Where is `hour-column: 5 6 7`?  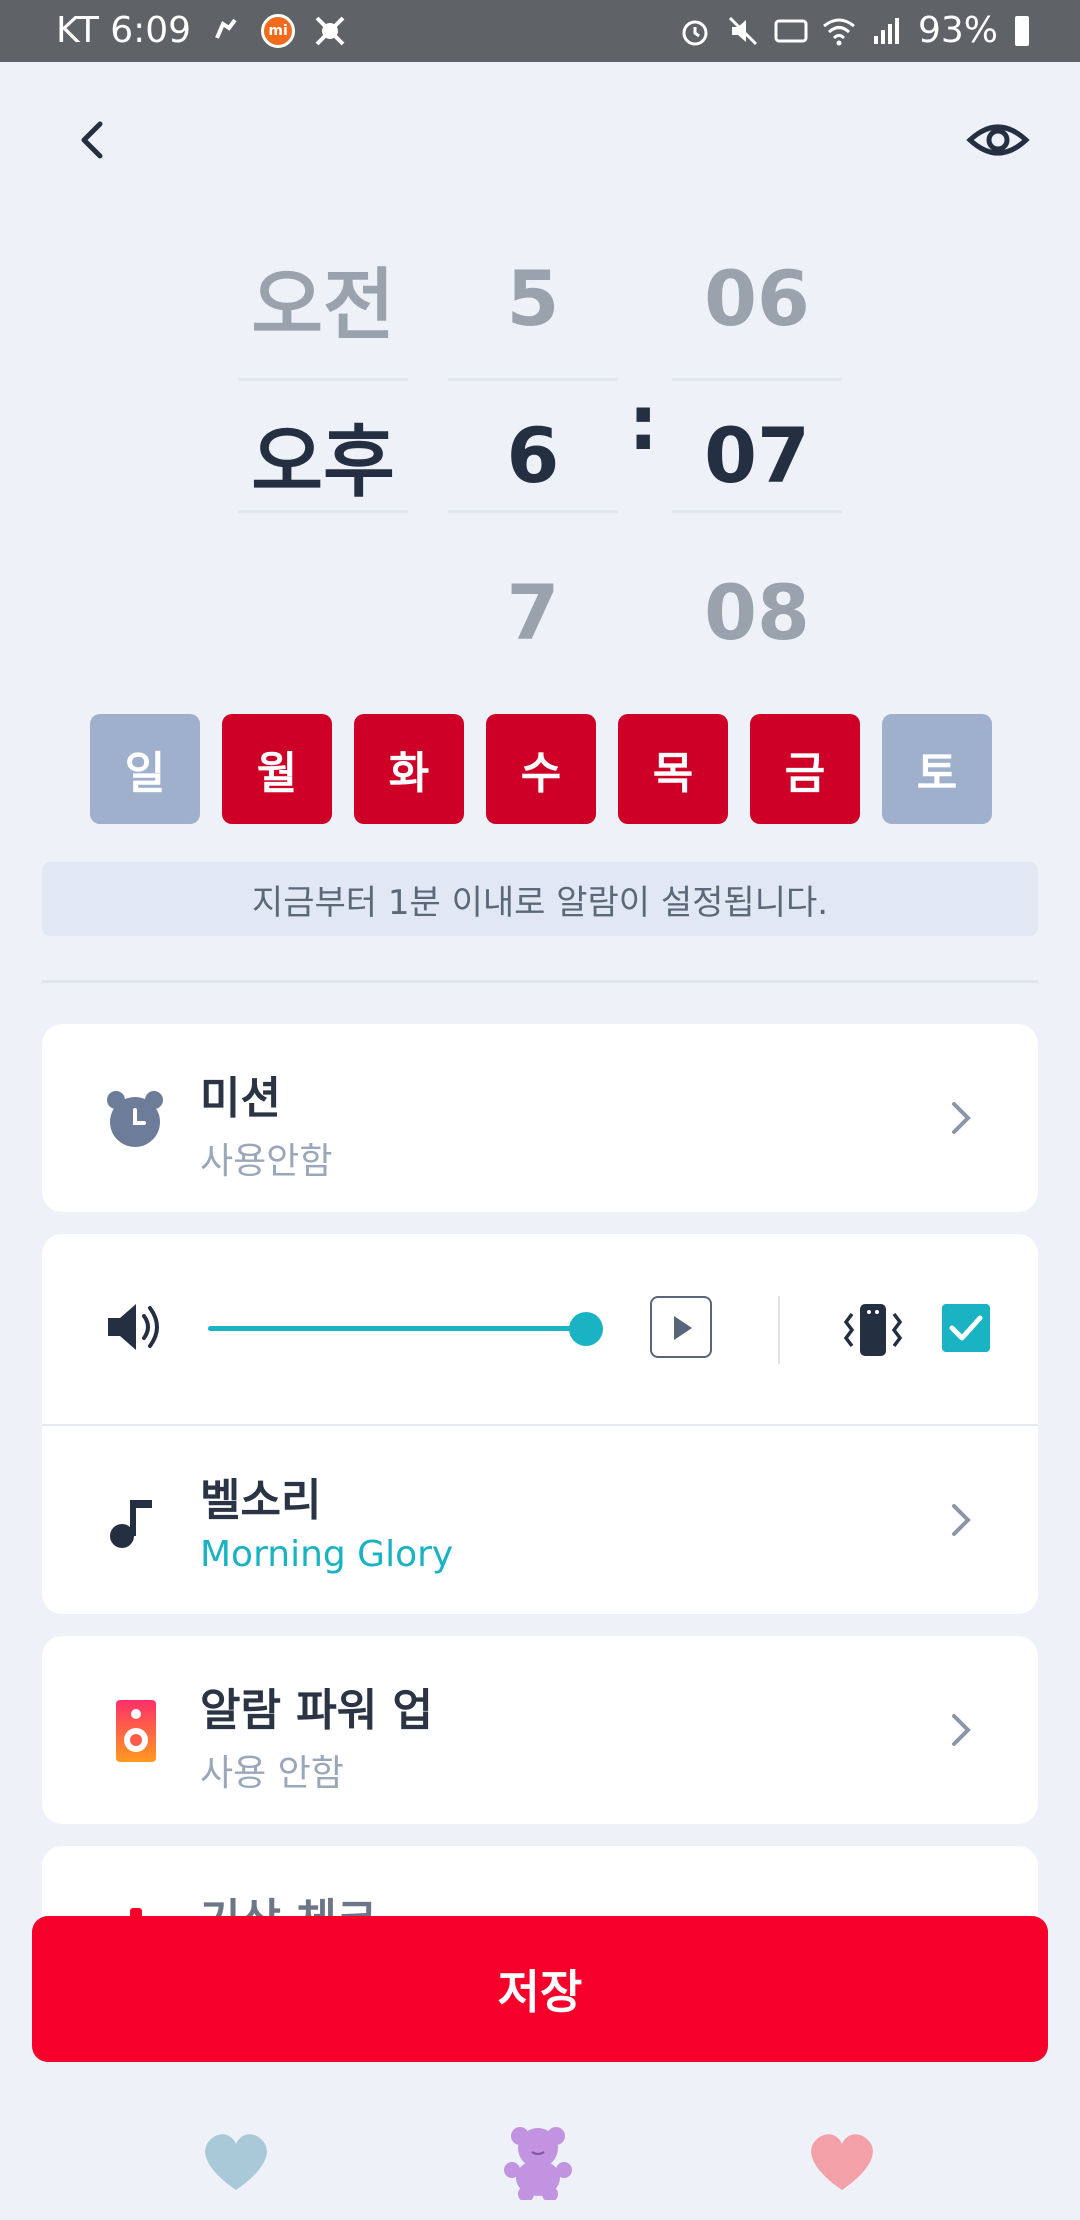
hour-column: 5 6 7 is located at coordinates (533, 440).